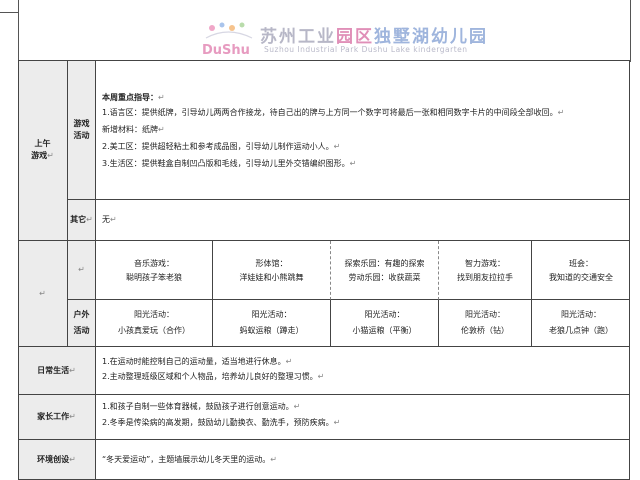  What do you see at coordinates (485, 277) in the screenshot?
I see `group-game-name: 找到朋友拉拉手` at bounding box center [485, 277].